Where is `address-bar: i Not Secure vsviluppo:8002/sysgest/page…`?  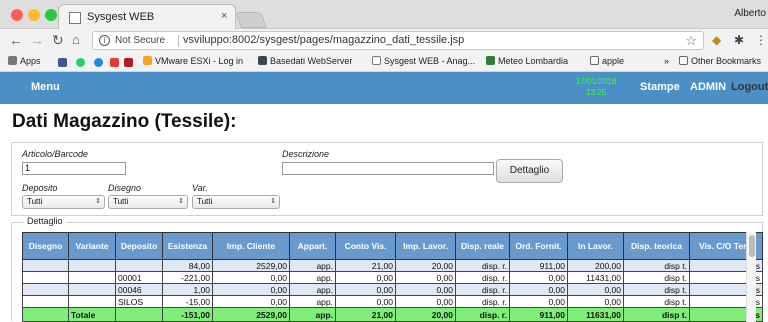
address-bar: i Not Secure vsviluppo:8002/sysgest/page… is located at coordinates (398, 40).